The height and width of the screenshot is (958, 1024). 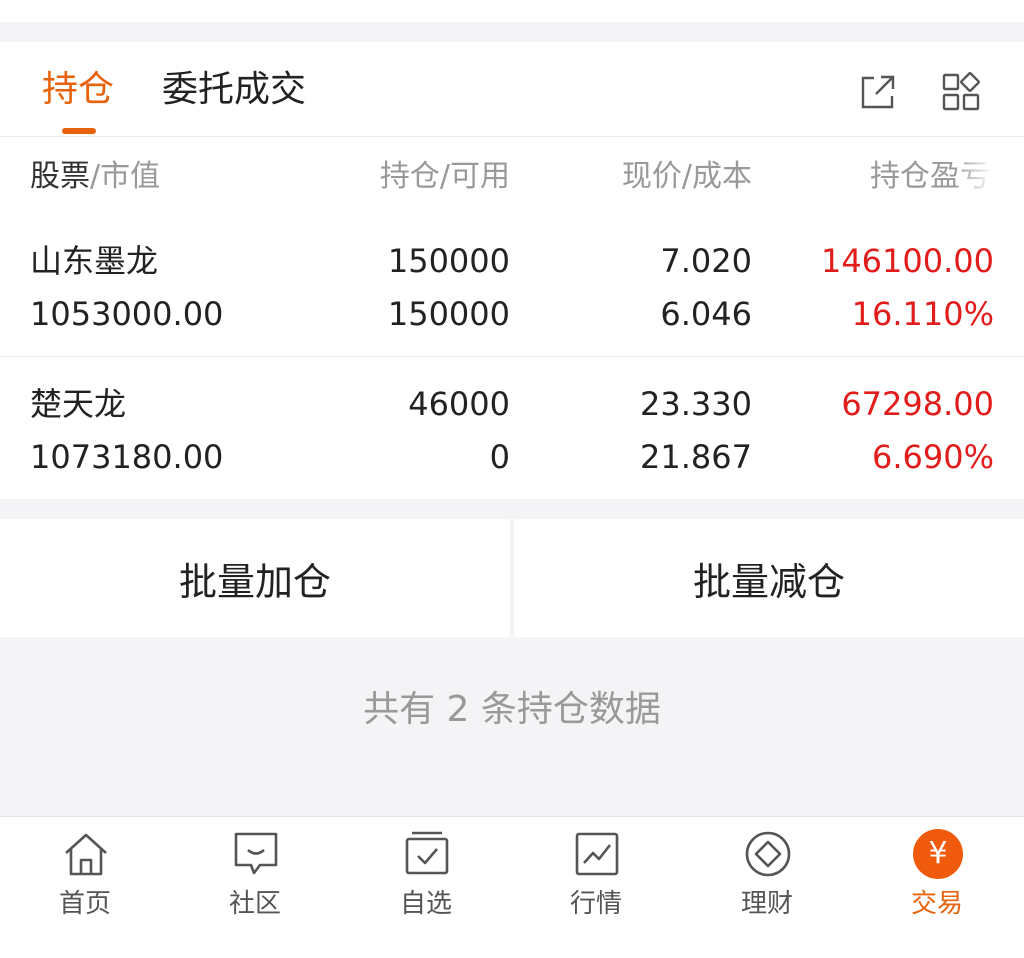 I want to click on bottom-nav: 首页 社区 自选 行情 理财 ¥ 交易, so click(x=512, y=887).